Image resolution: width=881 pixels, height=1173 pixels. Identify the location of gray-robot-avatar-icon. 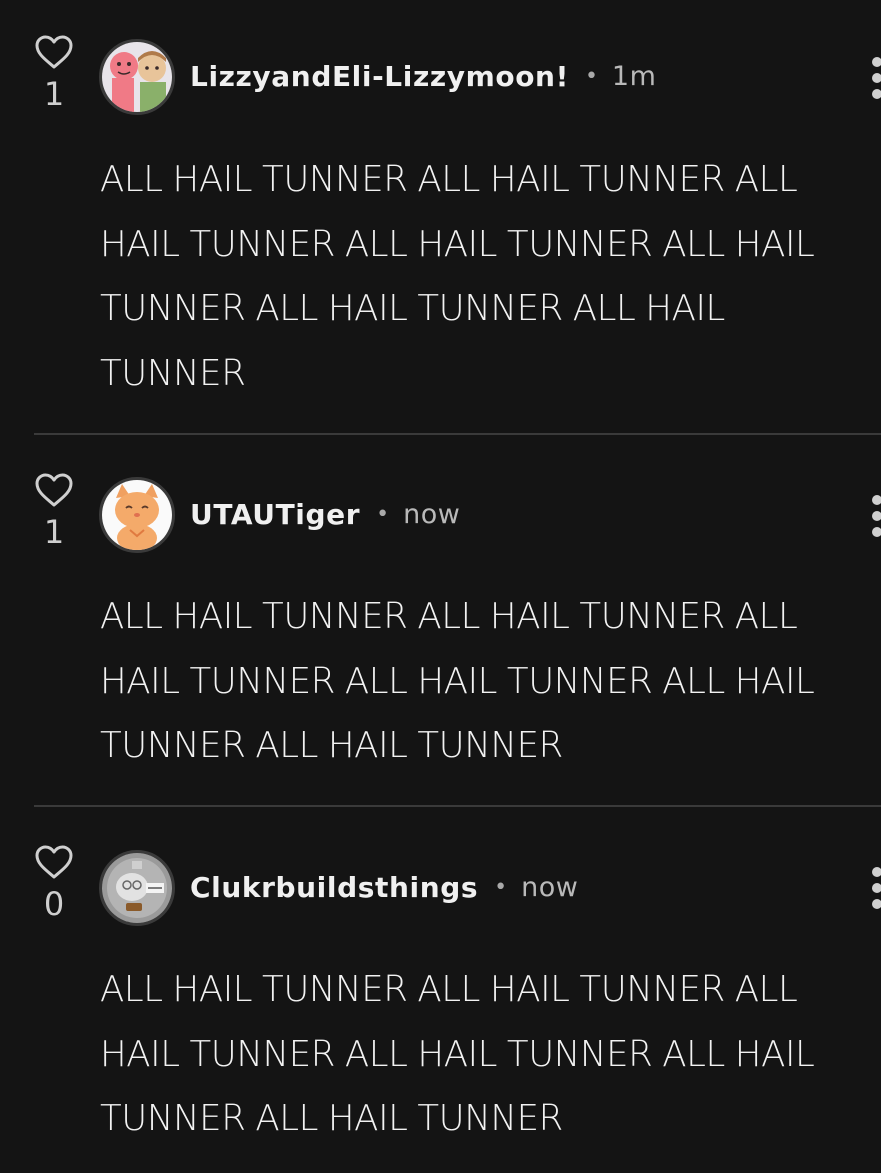
(137, 888).